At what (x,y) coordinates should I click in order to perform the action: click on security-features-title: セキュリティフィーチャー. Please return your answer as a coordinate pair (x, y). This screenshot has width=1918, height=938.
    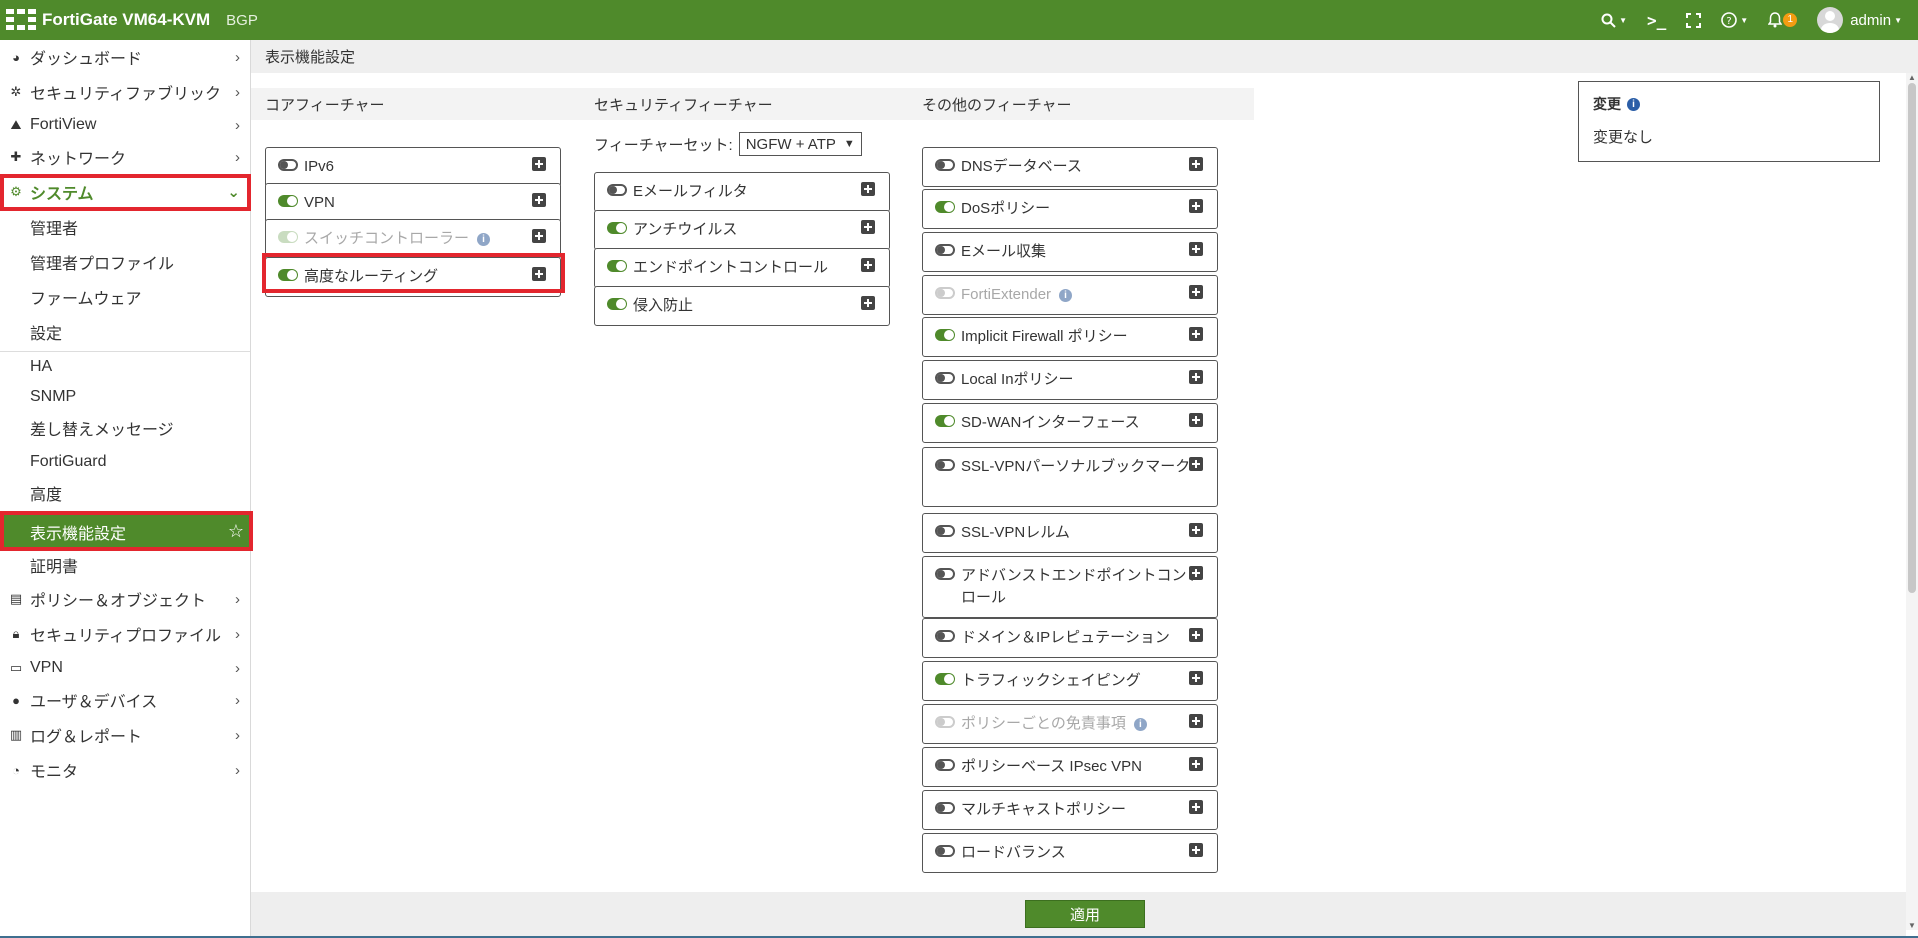
    Looking at the image, I should click on (683, 105).